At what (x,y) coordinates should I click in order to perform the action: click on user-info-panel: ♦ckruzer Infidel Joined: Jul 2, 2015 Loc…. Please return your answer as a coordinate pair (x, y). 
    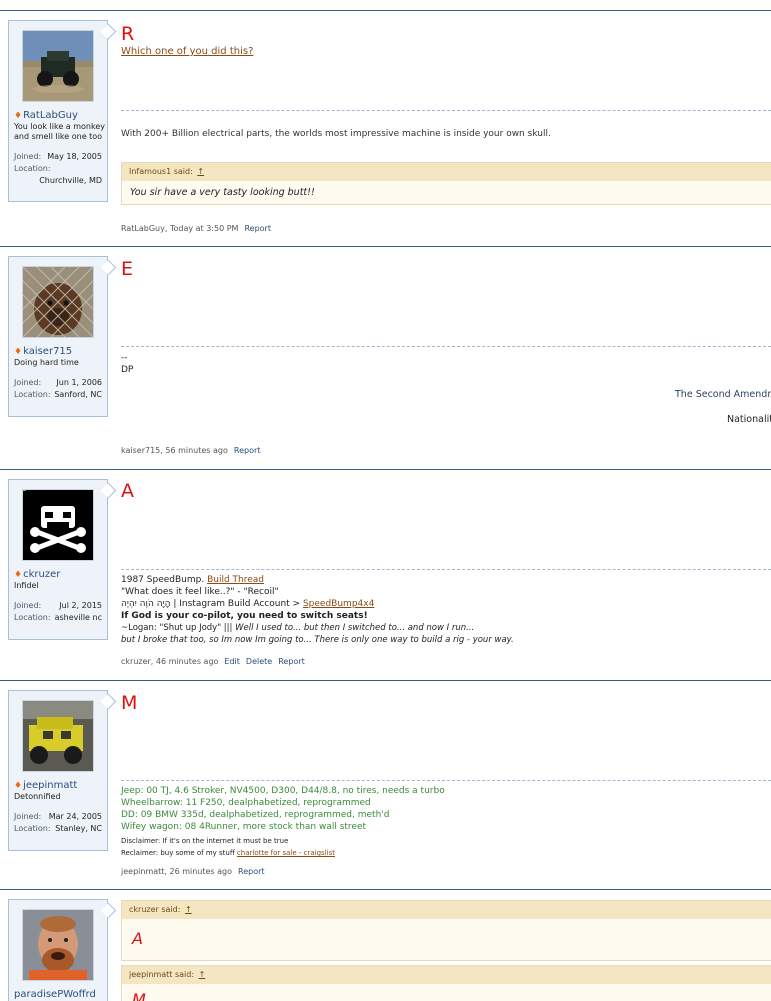
    Looking at the image, I should click on (58, 559).